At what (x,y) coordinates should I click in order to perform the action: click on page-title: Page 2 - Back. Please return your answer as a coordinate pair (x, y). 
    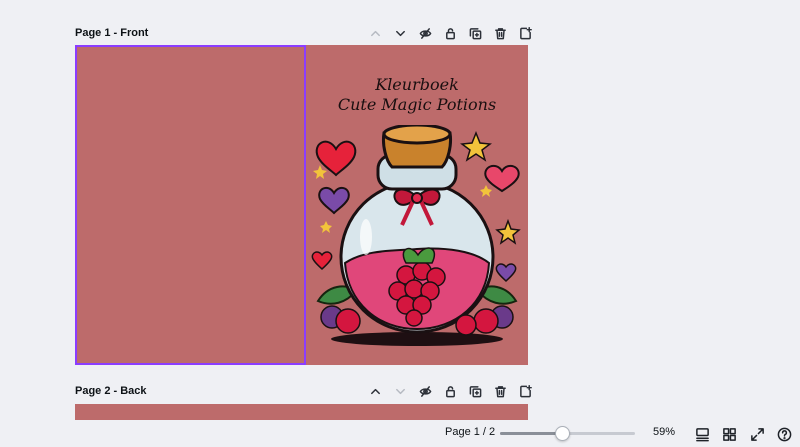
    Looking at the image, I should click on (111, 391).